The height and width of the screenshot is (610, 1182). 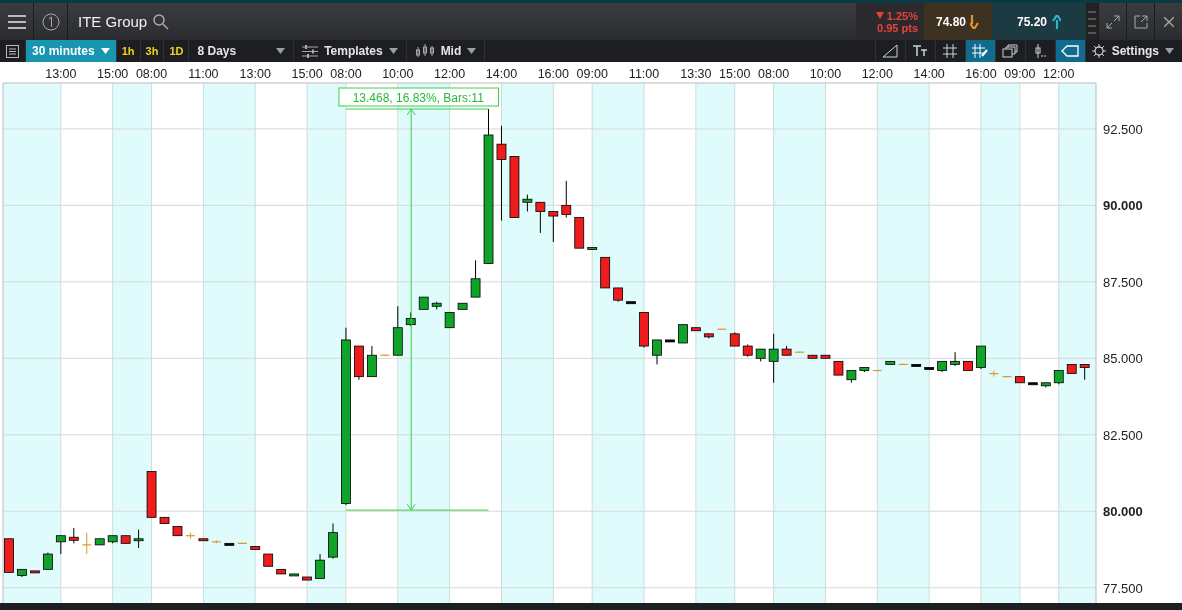 What do you see at coordinates (902, 15) in the screenshot?
I see `change-percent: 1.25%` at bounding box center [902, 15].